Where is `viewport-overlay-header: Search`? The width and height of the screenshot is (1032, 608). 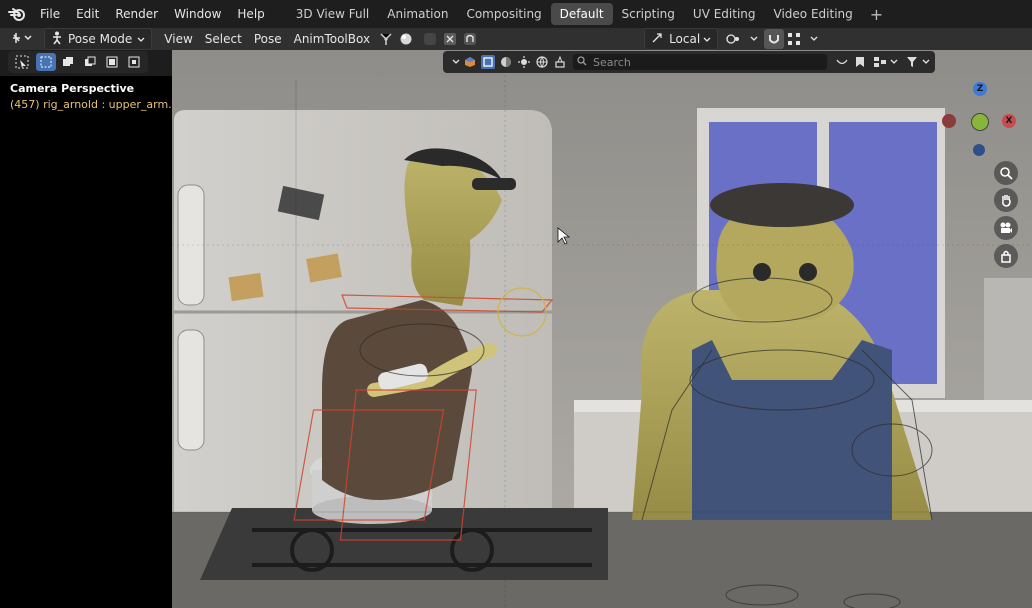
viewport-overlay-header: Search is located at coordinates (689, 62).